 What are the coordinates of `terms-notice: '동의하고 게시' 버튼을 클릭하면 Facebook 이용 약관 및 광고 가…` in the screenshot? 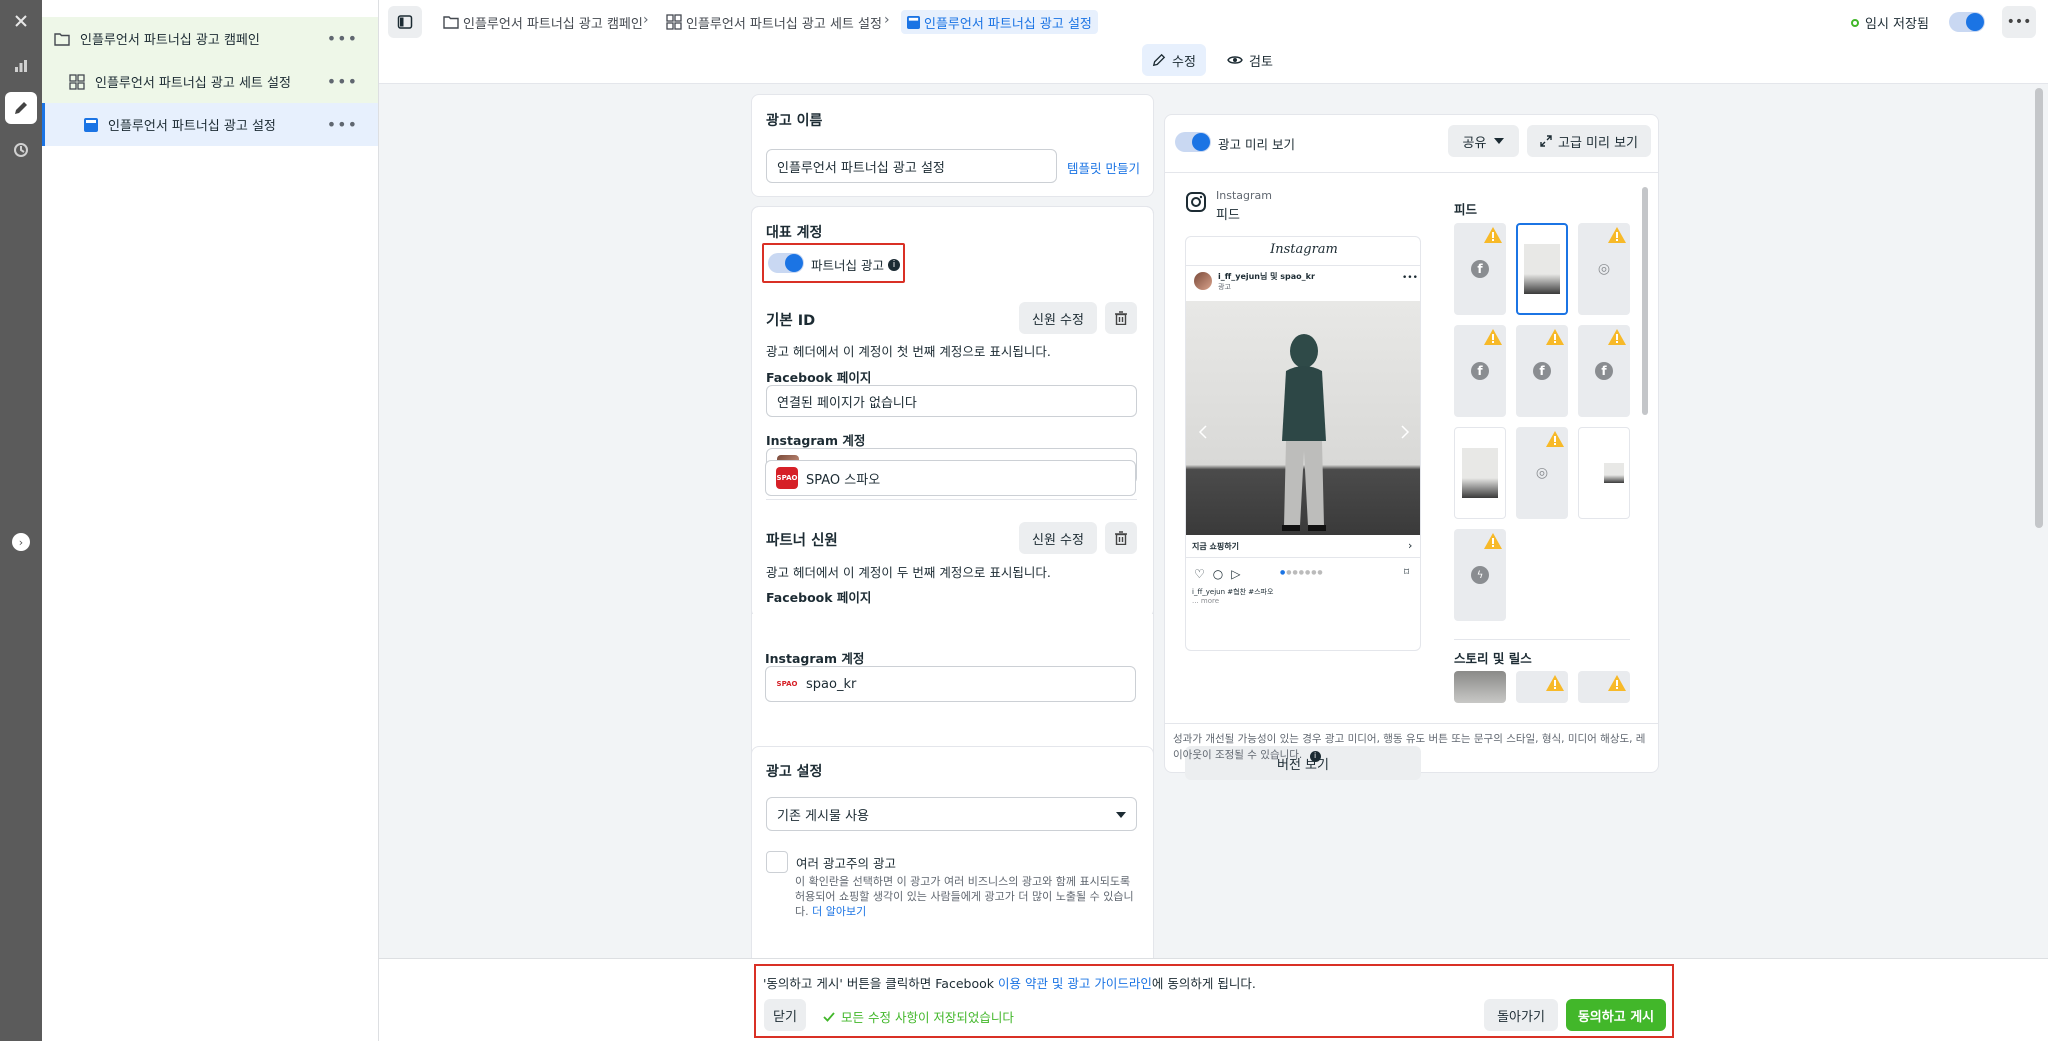 It's located at (1009, 982).